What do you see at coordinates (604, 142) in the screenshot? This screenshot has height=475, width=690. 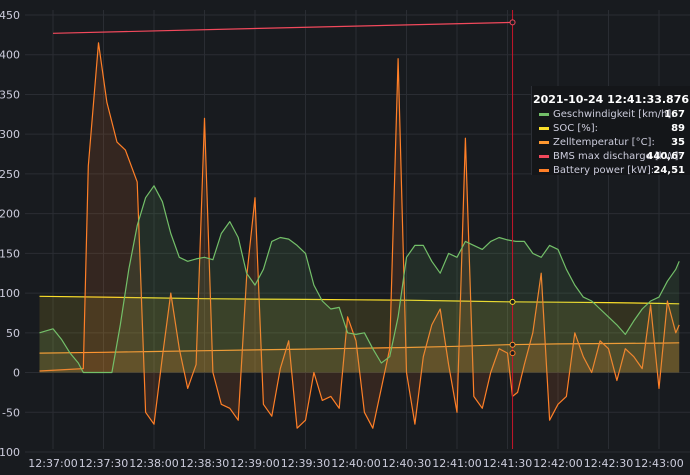 I see `tooltip-label: Zelltemperatur [°C]:` at bounding box center [604, 142].